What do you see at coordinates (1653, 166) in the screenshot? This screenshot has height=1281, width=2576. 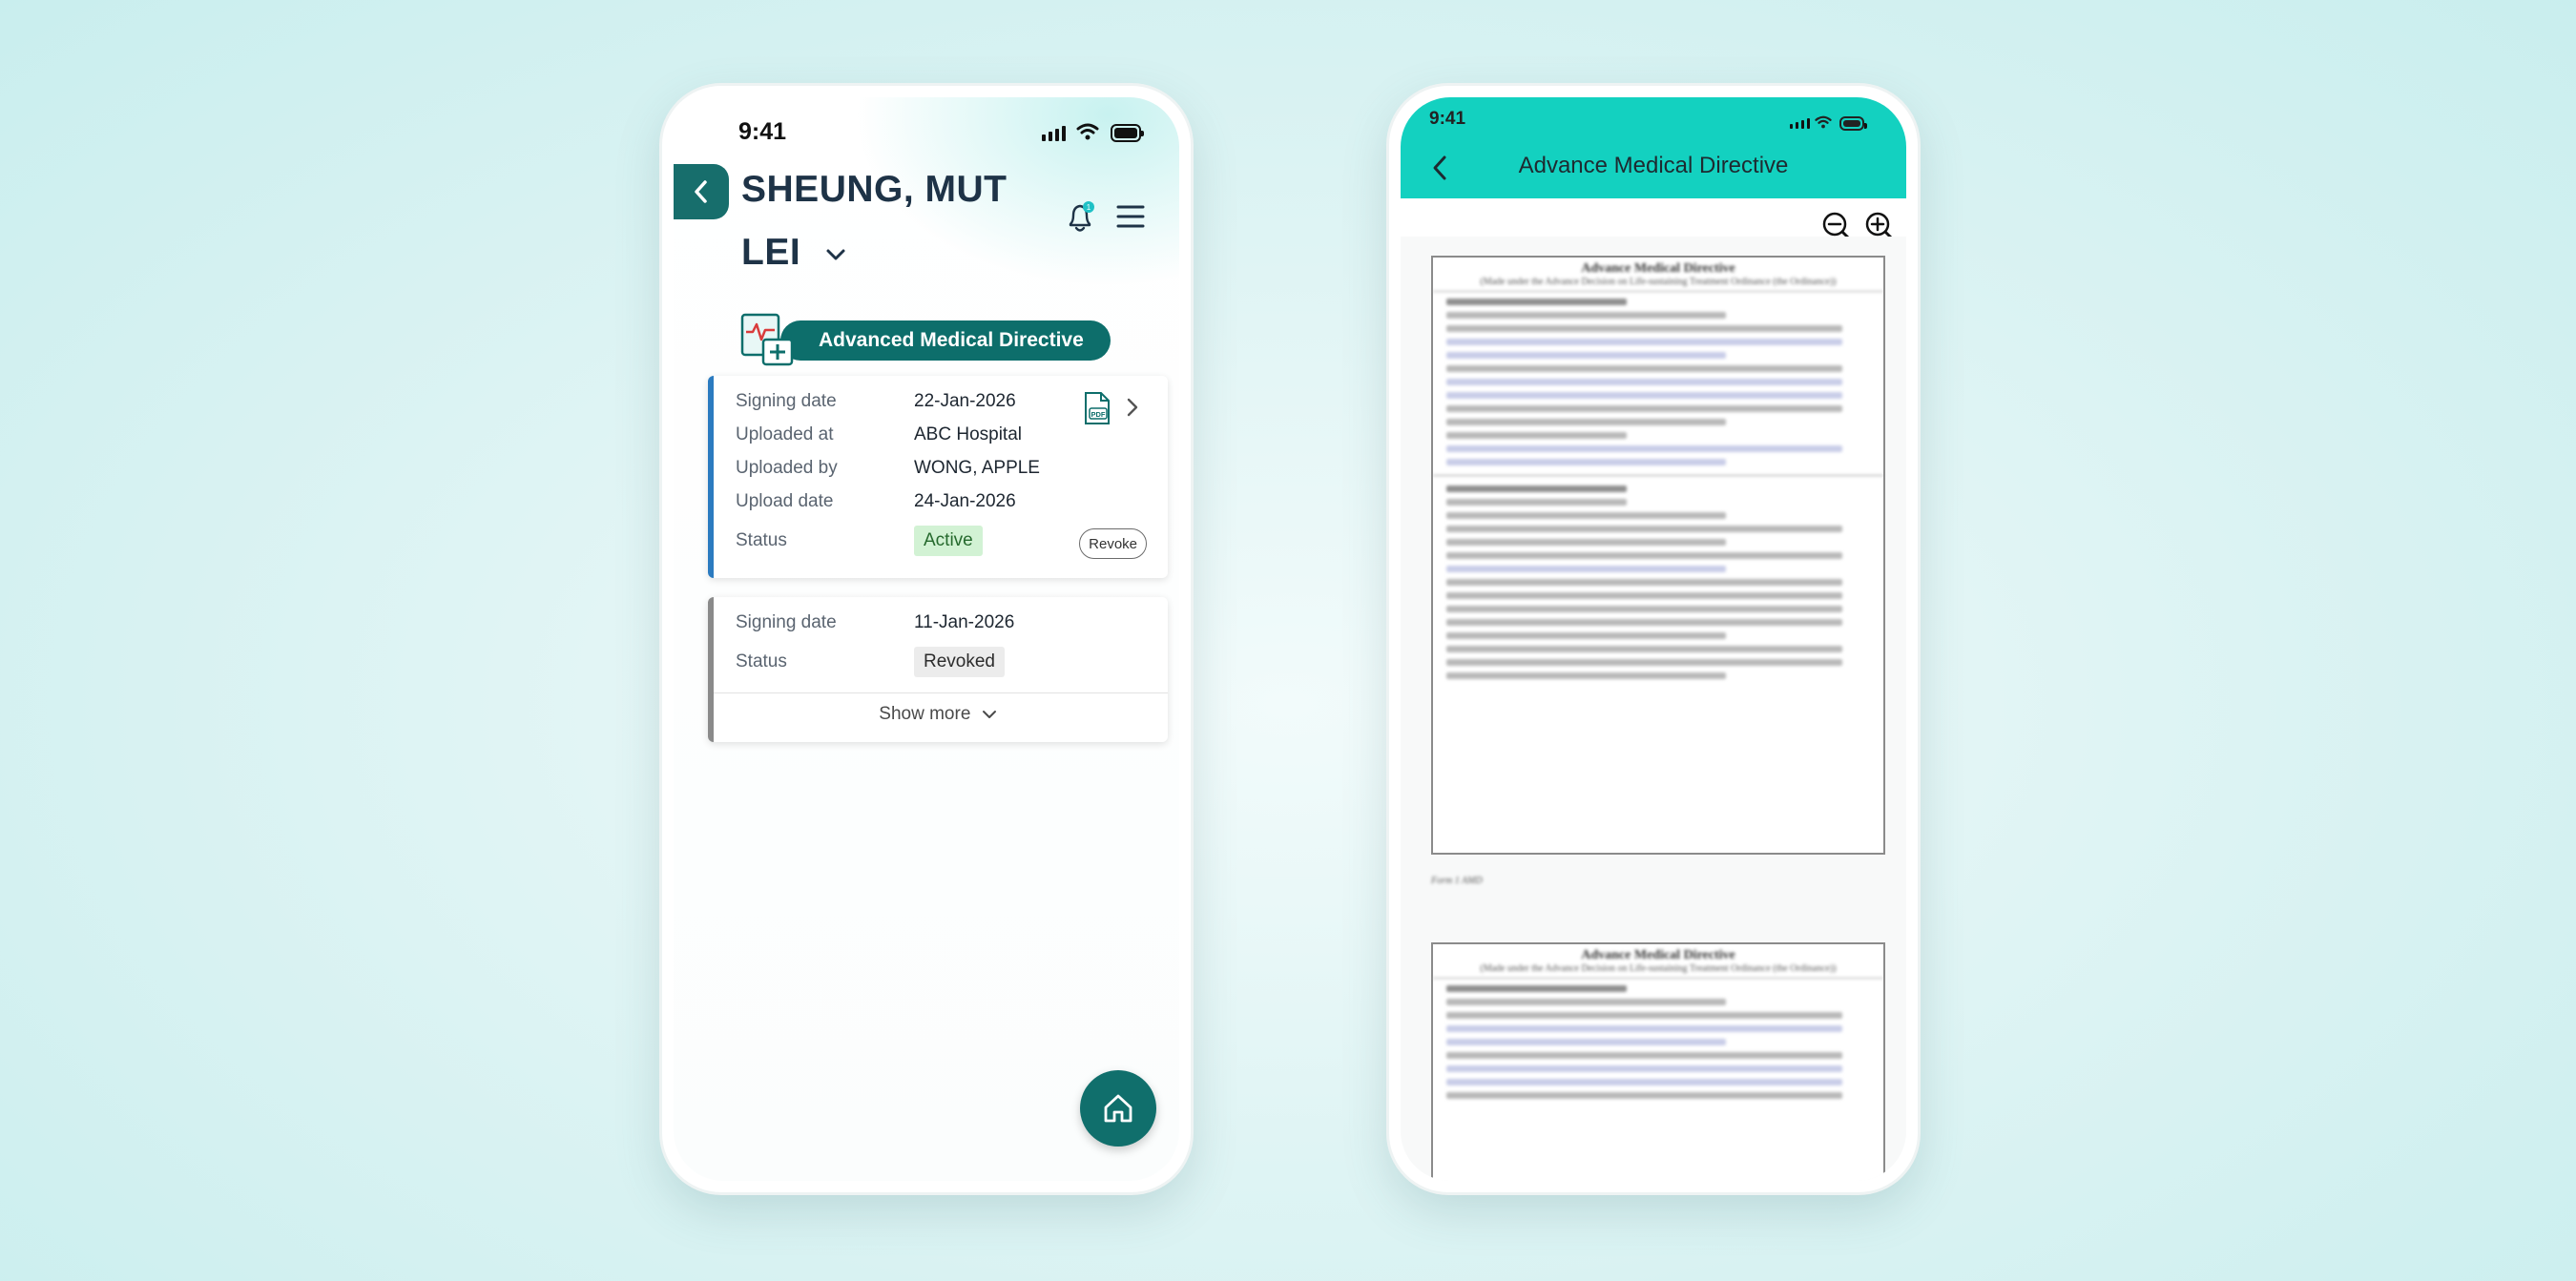 I see `page-title: Advance Medical Directive` at bounding box center [1653, 166].